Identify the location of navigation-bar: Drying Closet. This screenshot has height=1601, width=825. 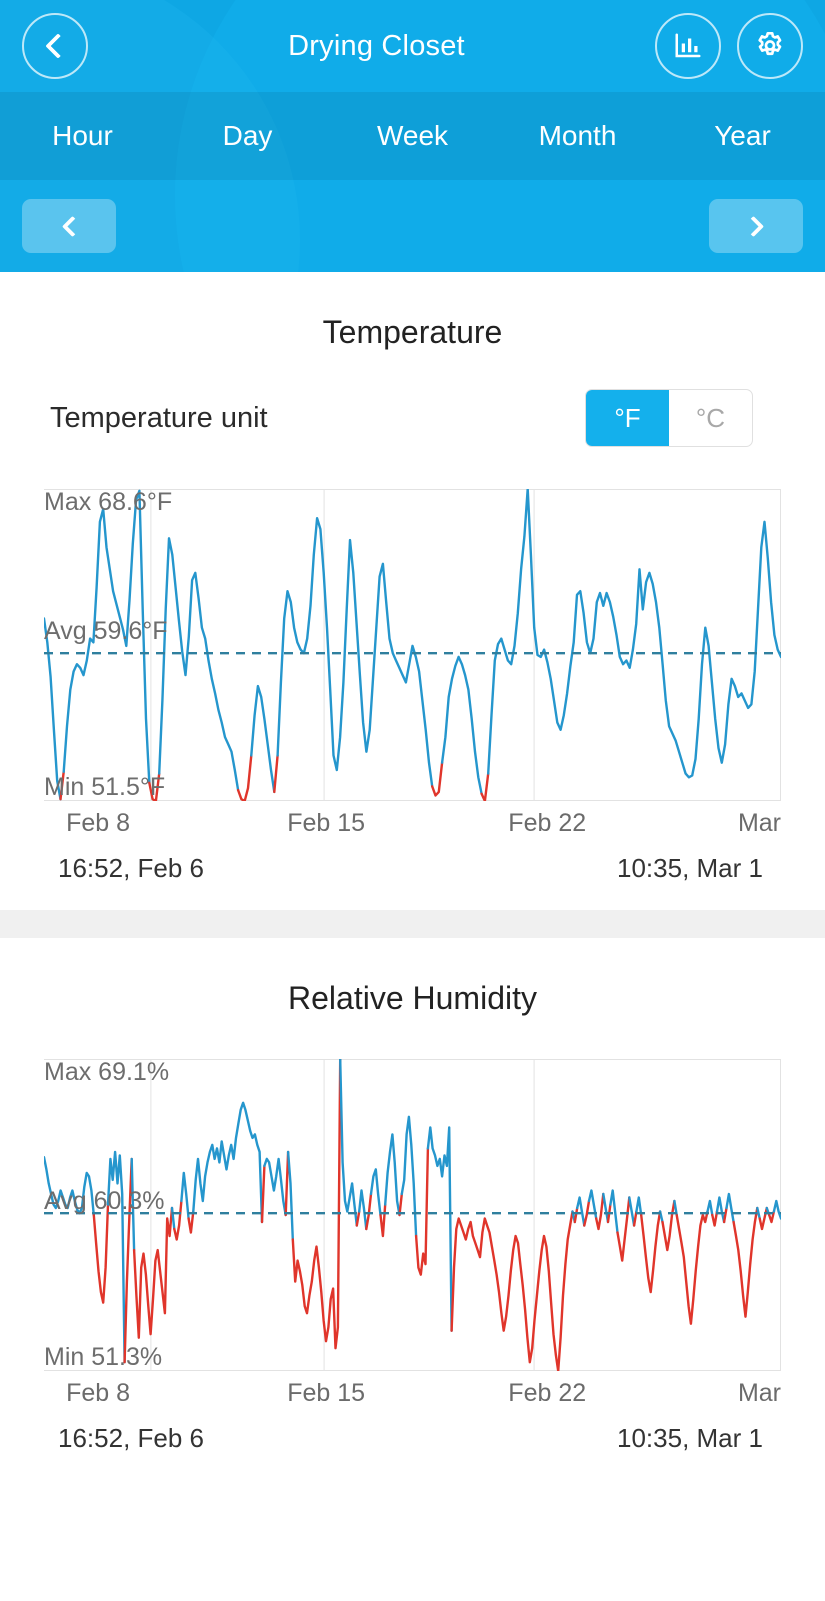
(412, 46).